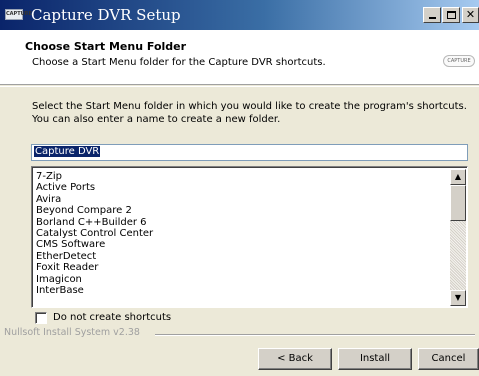 The image size is (479, 376). I want to click on footer-divider, so click(315, 335).